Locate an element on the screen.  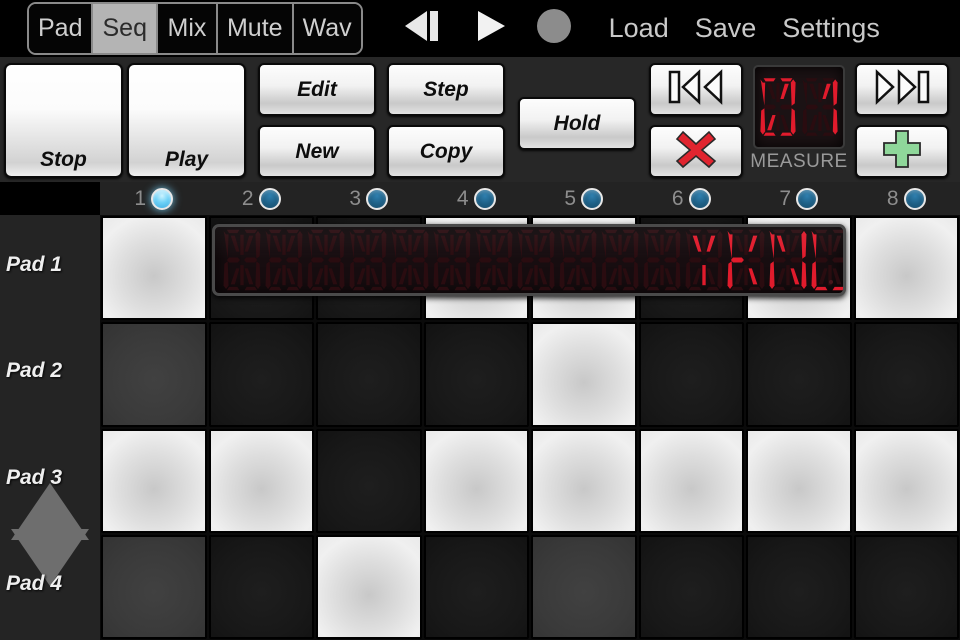
tab-label: Mix is located at coordinates (187, 28).